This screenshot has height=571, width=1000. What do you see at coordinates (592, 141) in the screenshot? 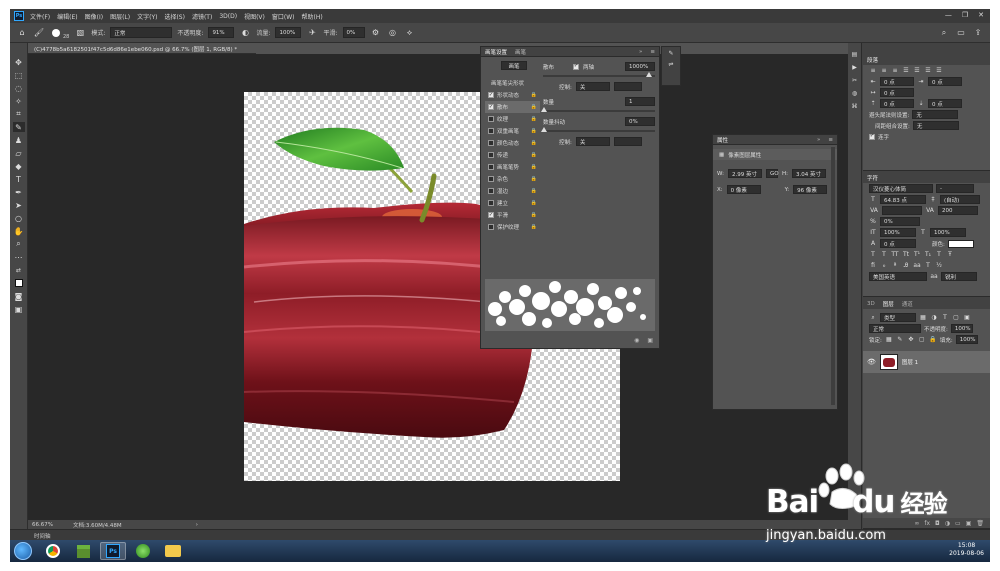
I see `control2-select: 关` at bounding box center [592, 141].